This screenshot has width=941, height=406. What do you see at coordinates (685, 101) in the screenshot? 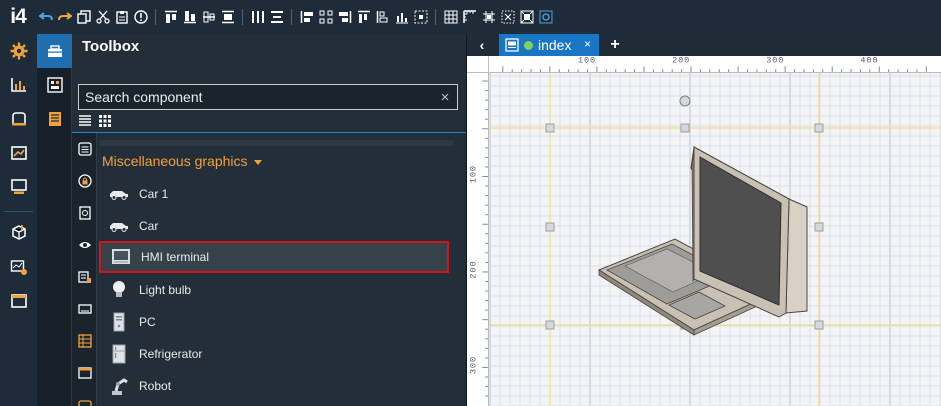
I see `rotate-handle` at bounding box center [685, 101].